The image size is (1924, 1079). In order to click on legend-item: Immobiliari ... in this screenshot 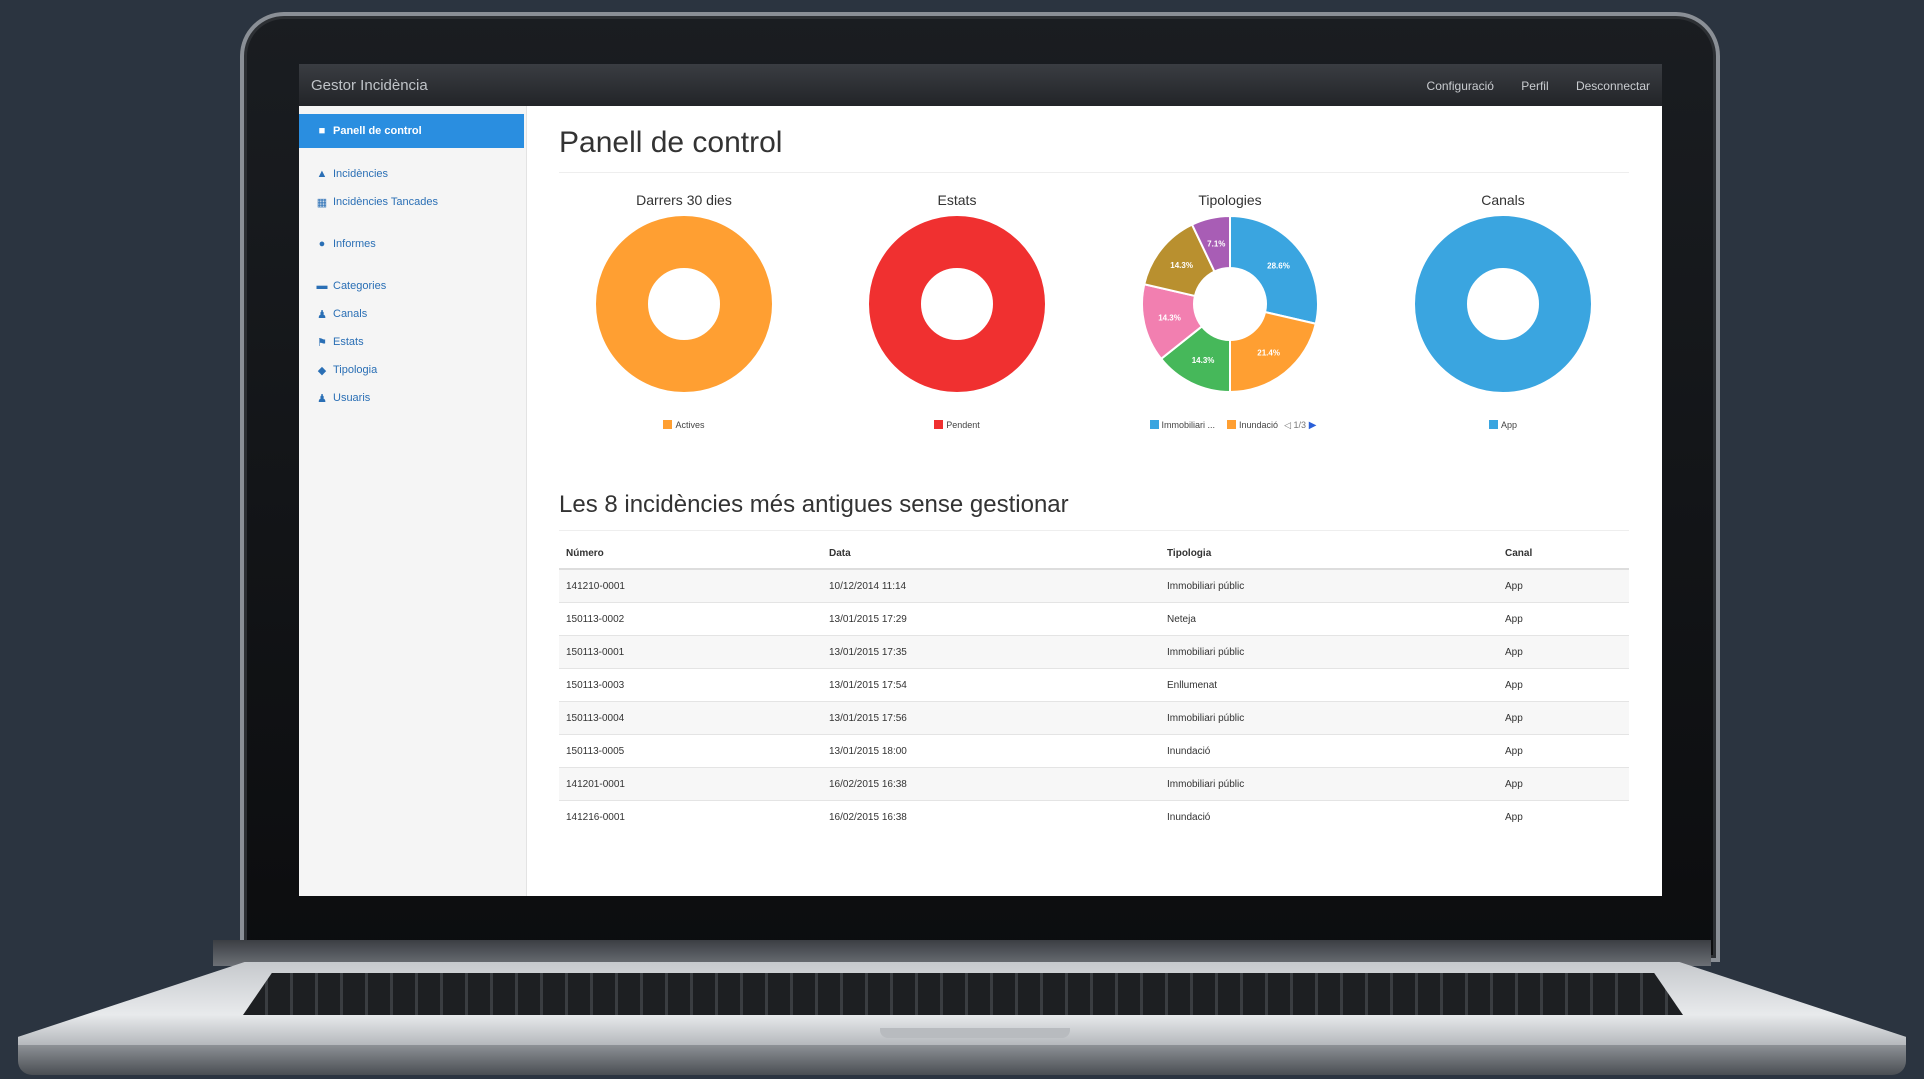, I will do `click(1182, 425)`.